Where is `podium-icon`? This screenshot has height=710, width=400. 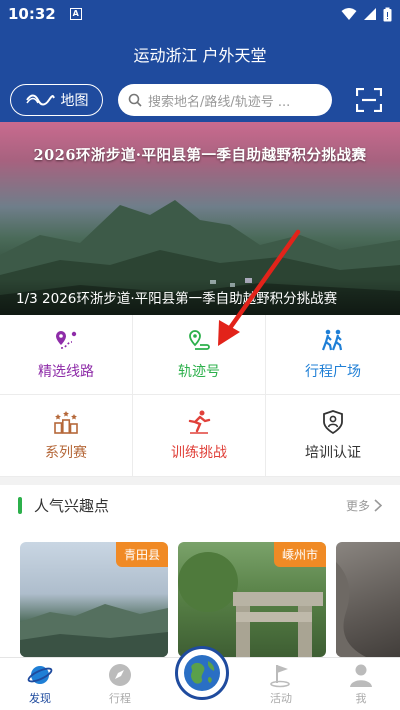 podium-icon is located at coordinates (66, 422).